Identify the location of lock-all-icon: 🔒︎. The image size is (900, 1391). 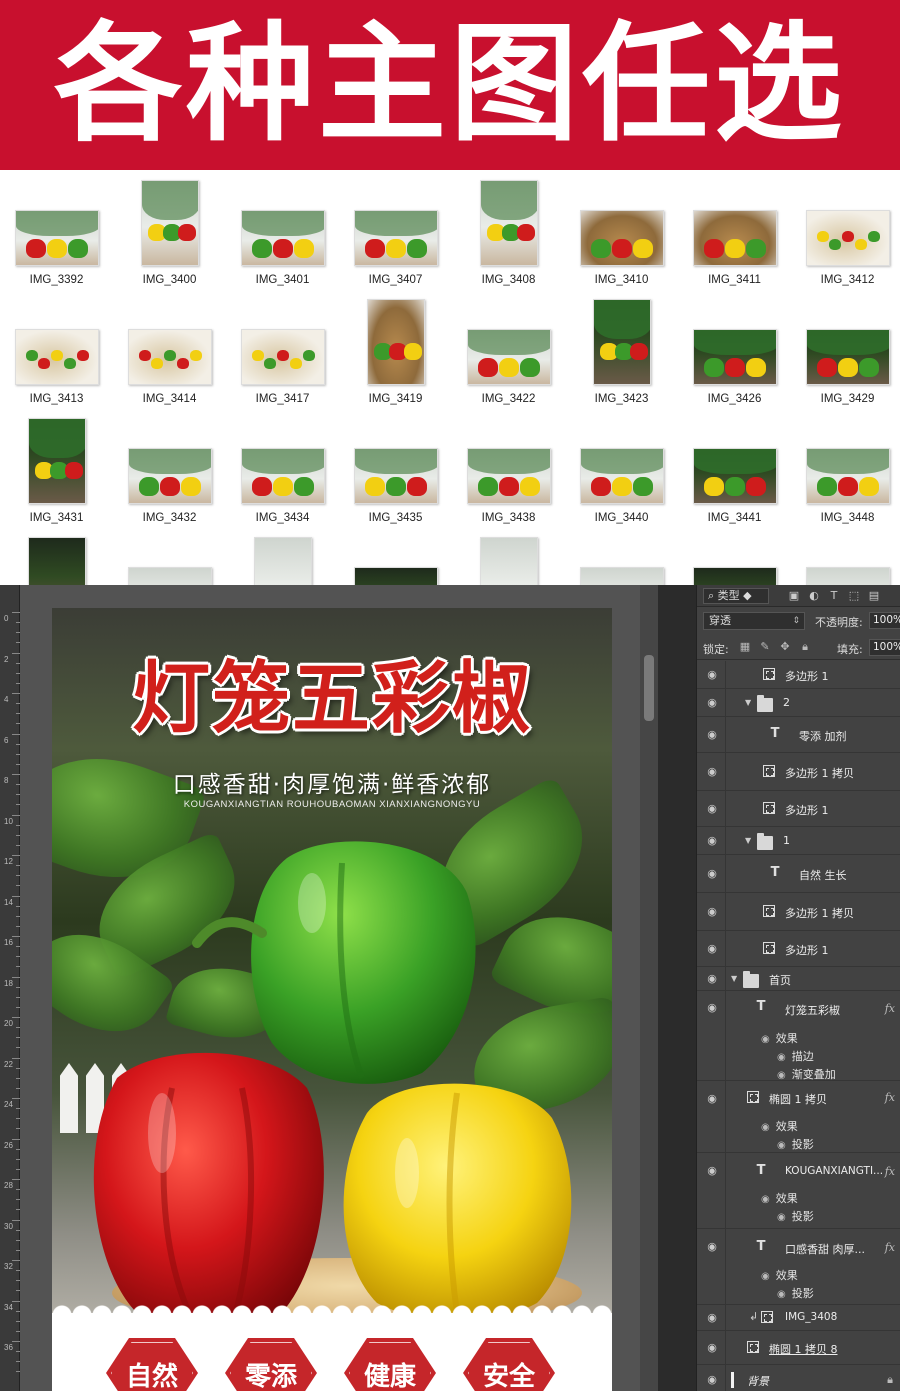
(805, 647).